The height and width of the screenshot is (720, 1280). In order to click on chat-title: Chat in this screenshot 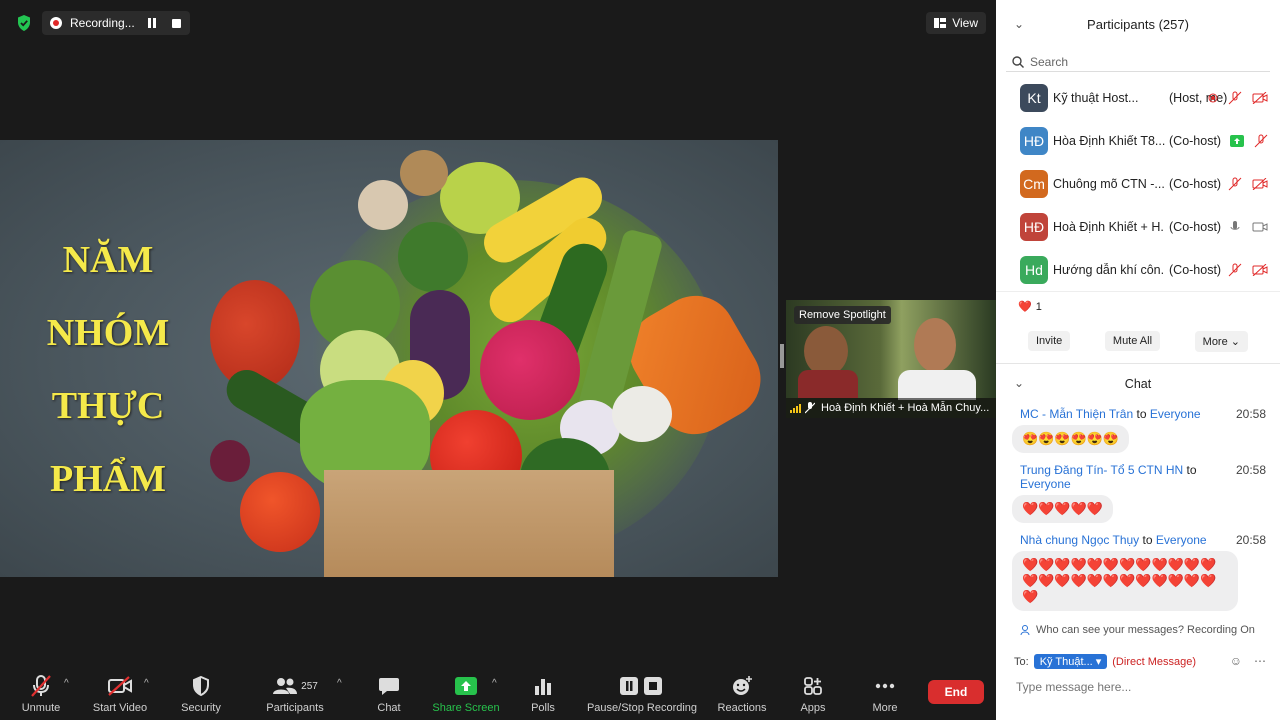, I will do `click(1138, 383)`.